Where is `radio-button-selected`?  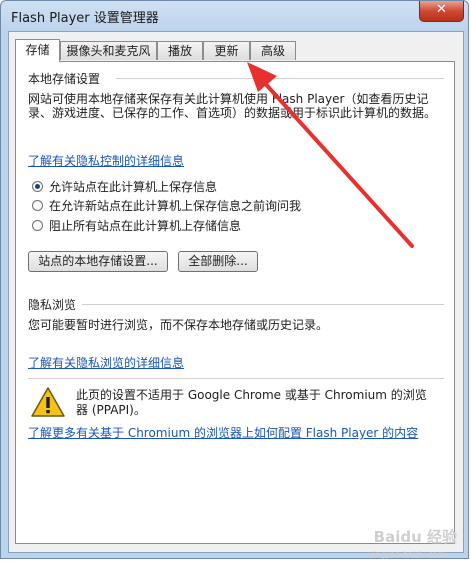 radio-button-selected is located at coordinates (37, 186).